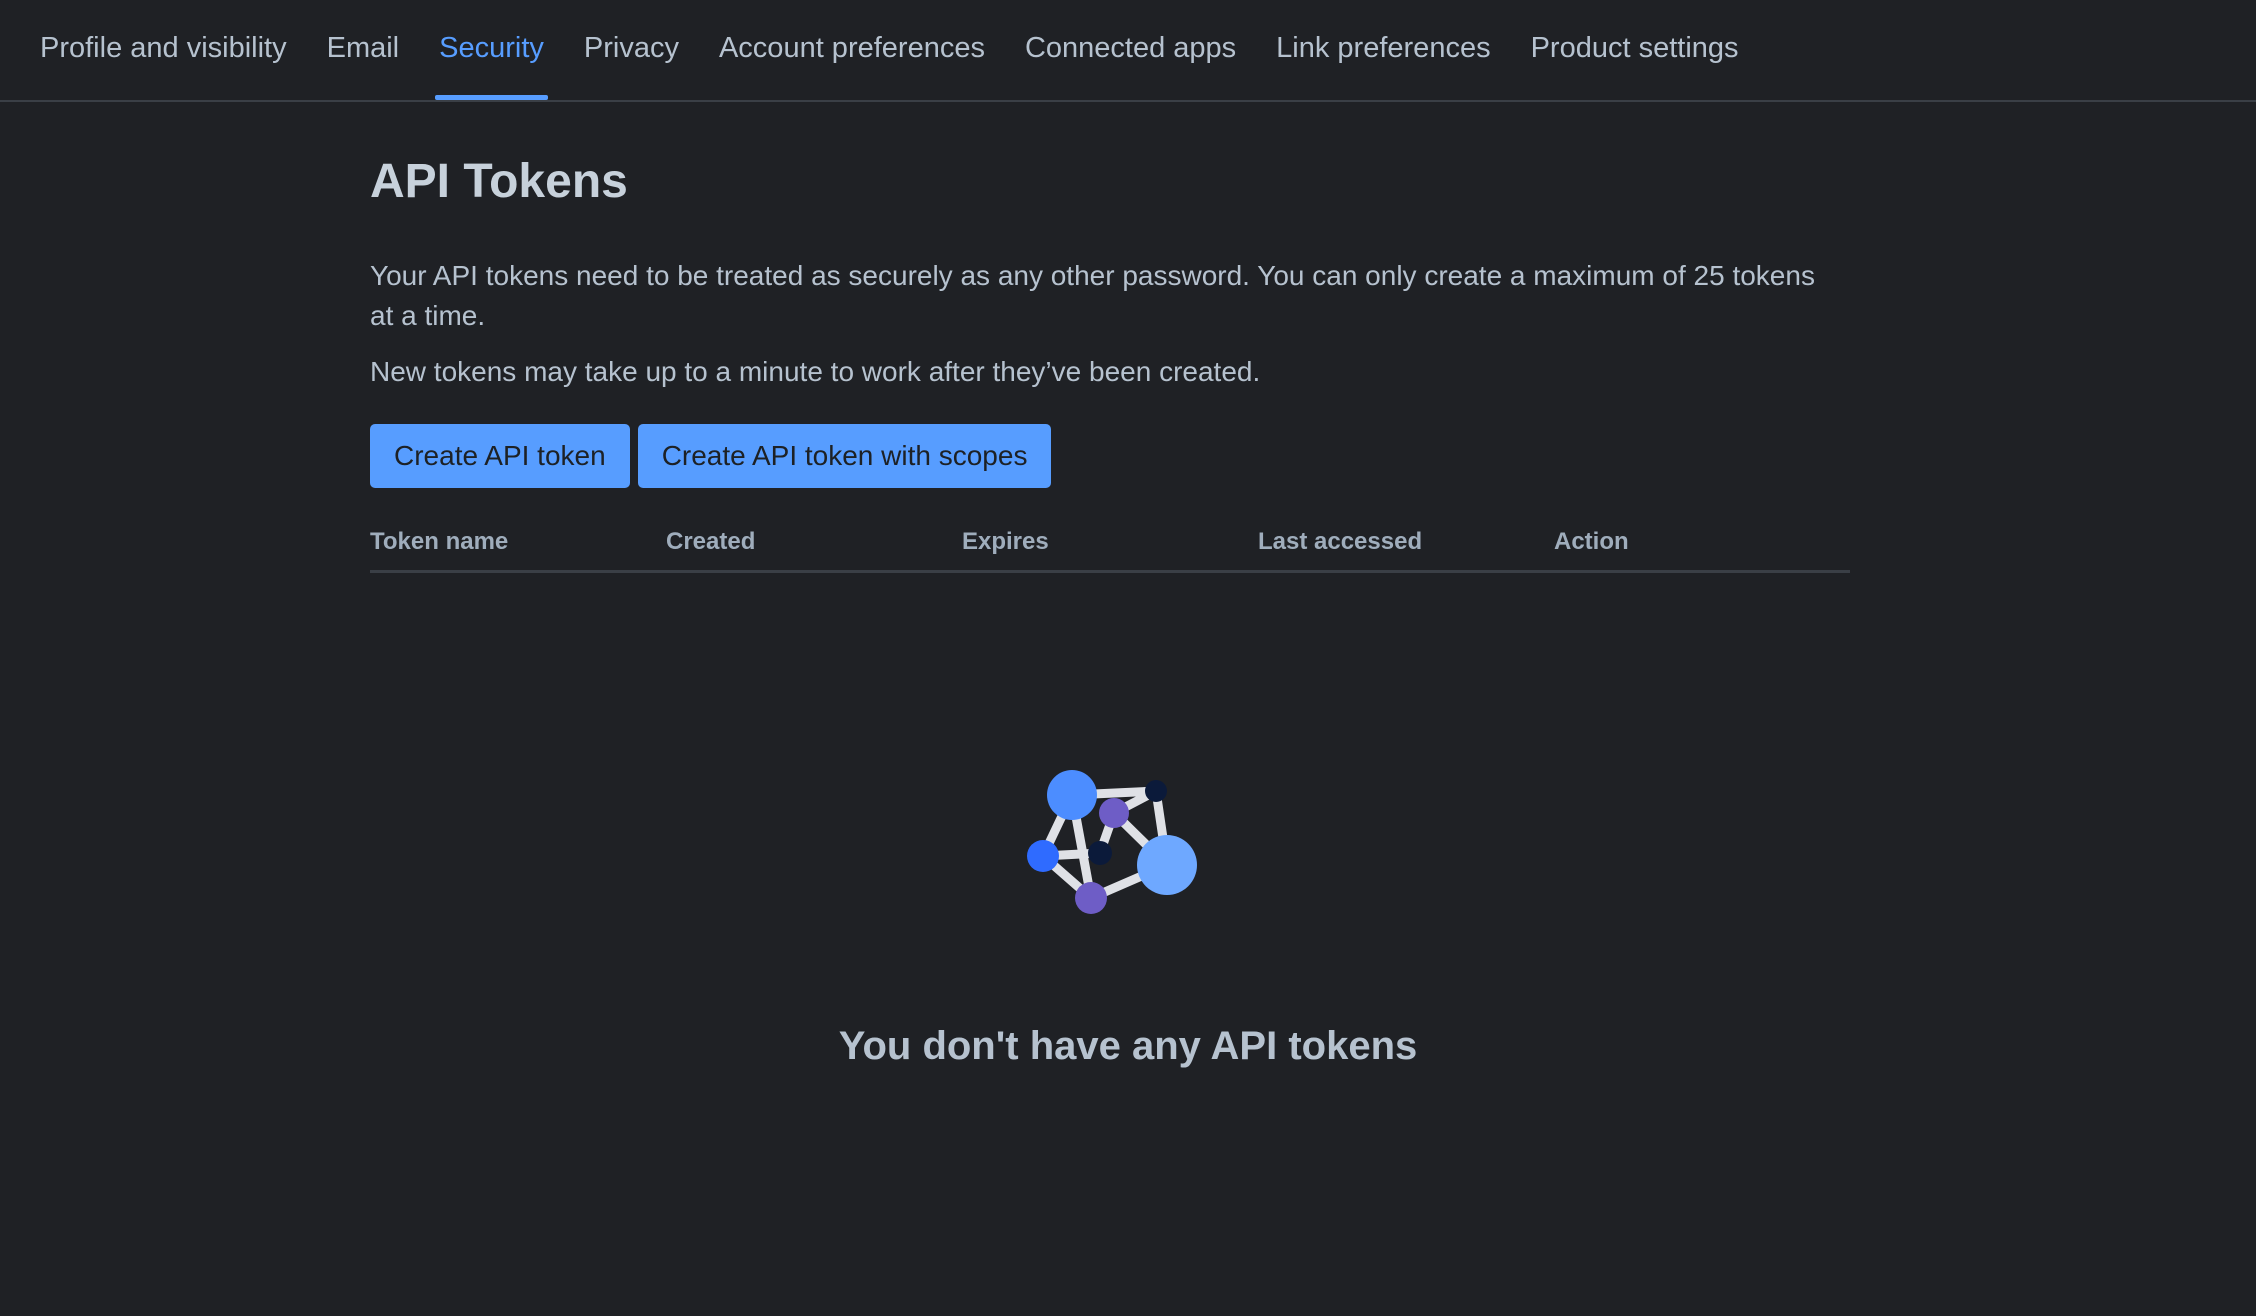  I want to click on tab-account-preferences: Account preferences, so click(852, 48).